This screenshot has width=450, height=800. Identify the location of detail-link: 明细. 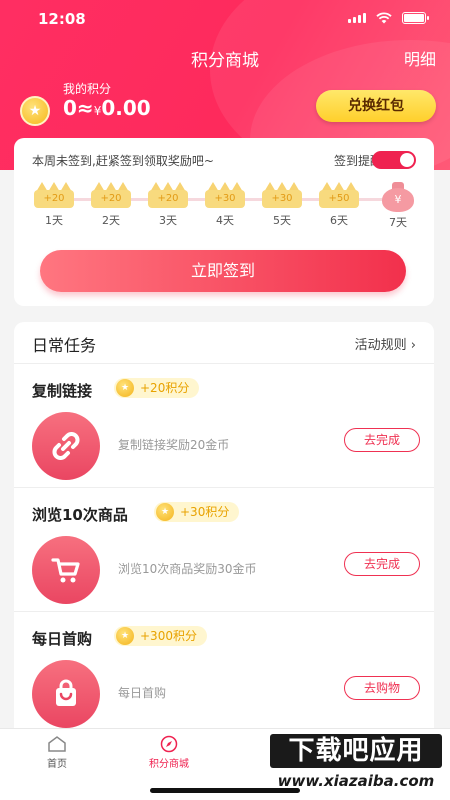
(420, 58).